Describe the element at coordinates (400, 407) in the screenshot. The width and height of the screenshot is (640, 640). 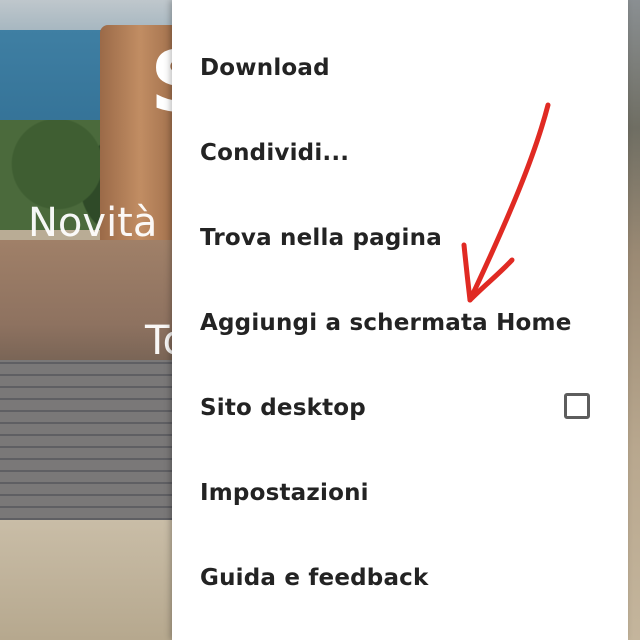
I see `menu-item-desktop-site: Sito desktop` at that location.